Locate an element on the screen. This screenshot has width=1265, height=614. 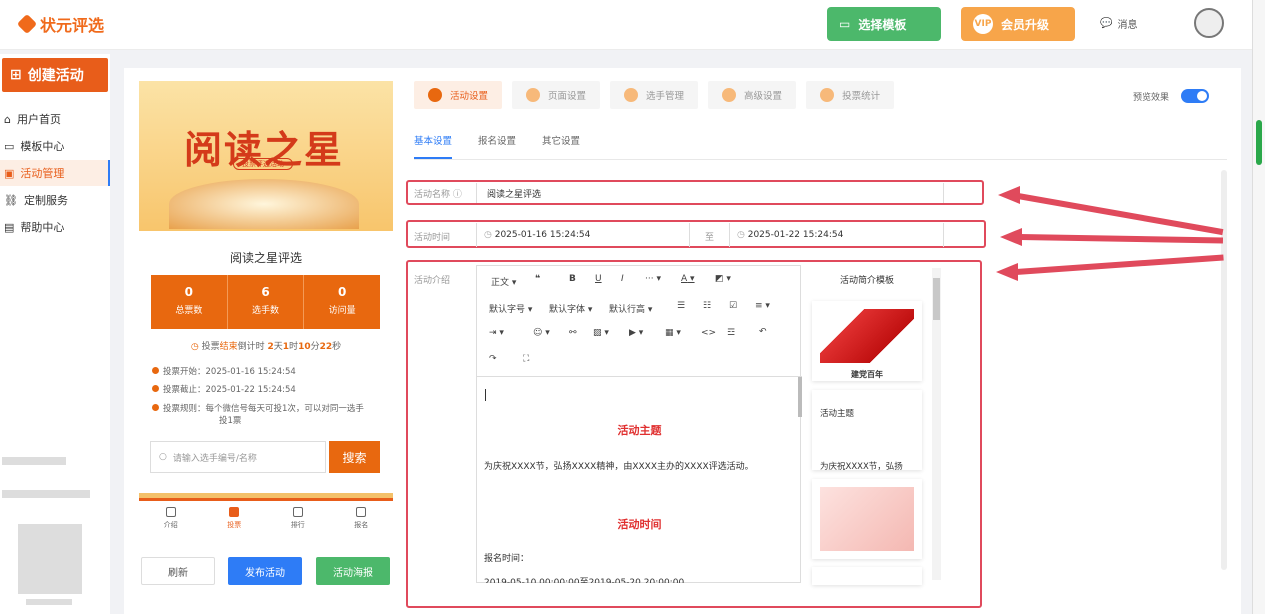
template-scrollbar is located at coordinates (936, 424).